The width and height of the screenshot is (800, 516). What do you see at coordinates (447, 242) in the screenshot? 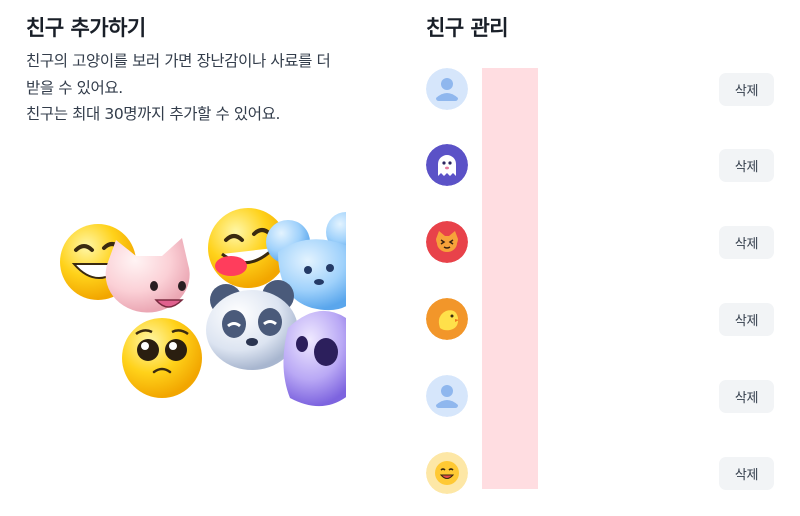
I see `cat-face-icon` at bounding box center [447, 242].